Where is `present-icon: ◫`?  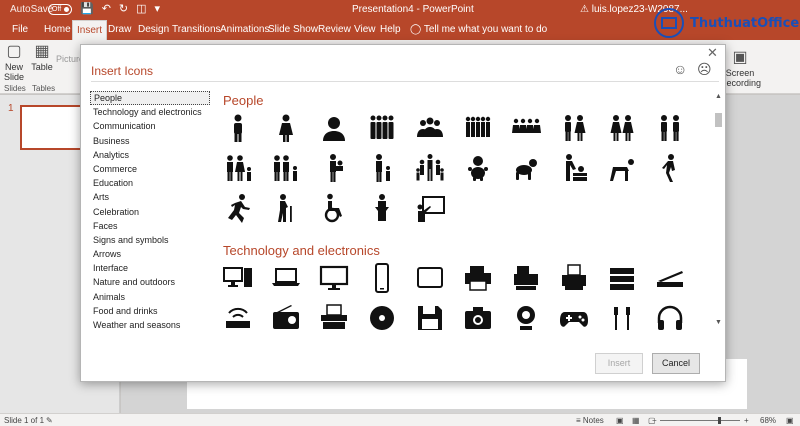 present-icon: ◫ is located at coordinates (141, 8).